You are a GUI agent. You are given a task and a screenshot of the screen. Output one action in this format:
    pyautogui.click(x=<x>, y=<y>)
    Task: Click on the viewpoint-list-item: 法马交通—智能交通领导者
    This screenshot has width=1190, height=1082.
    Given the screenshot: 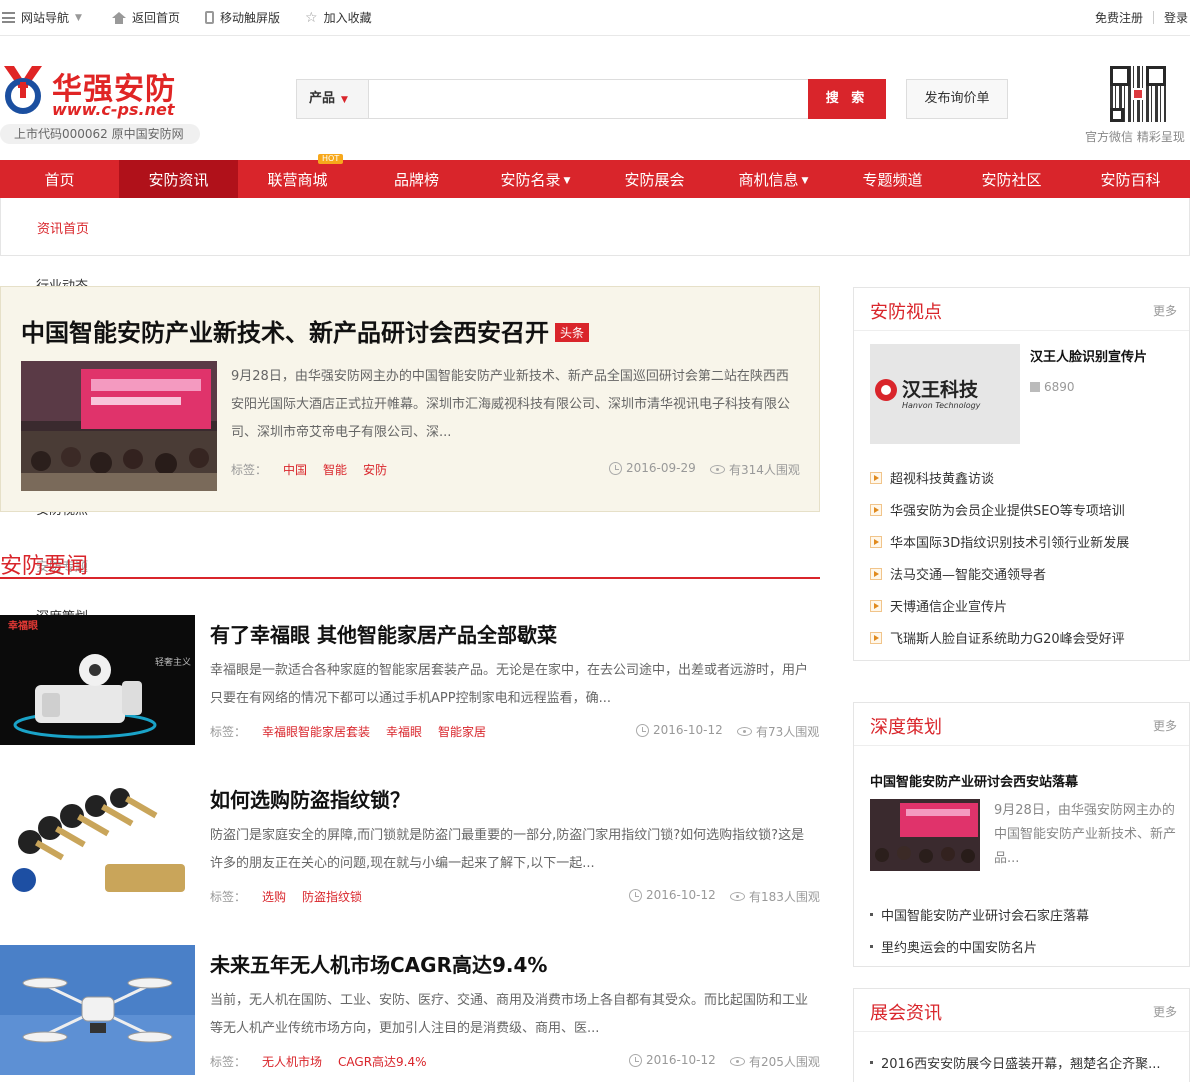 What is the action you would take?
    pyautogui.click(x=958, y=573)
    